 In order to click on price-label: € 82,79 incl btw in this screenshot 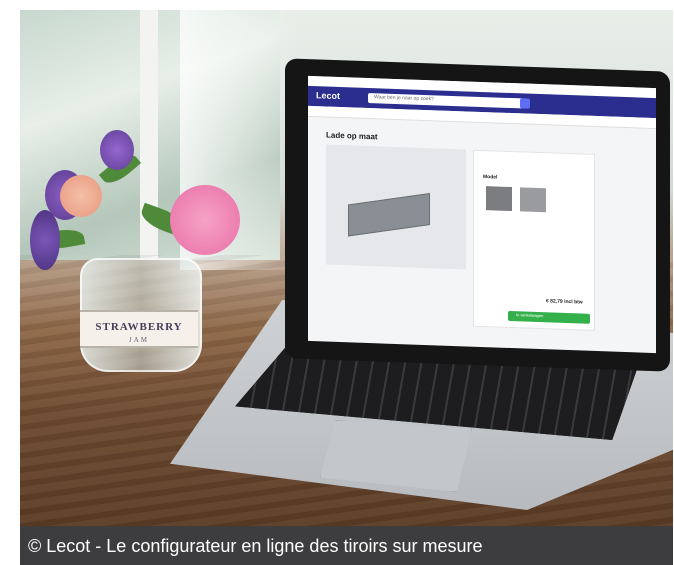, I will do `click(564, 302)`.